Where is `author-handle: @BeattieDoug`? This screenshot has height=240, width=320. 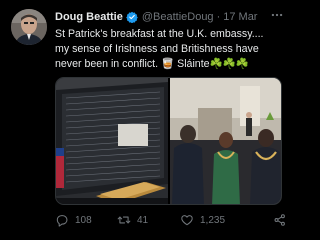 author-handle: @BeattieDoug is located at coordinates (178, 17).